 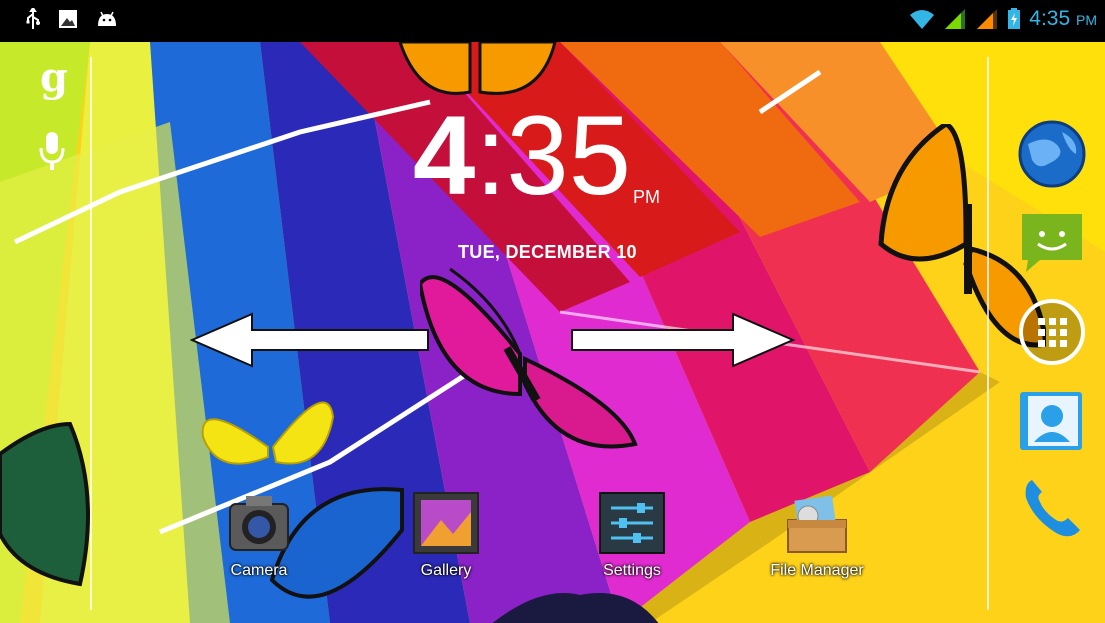 I want to click on swipe-right-arrow-icon, so click(x=683, y=340).